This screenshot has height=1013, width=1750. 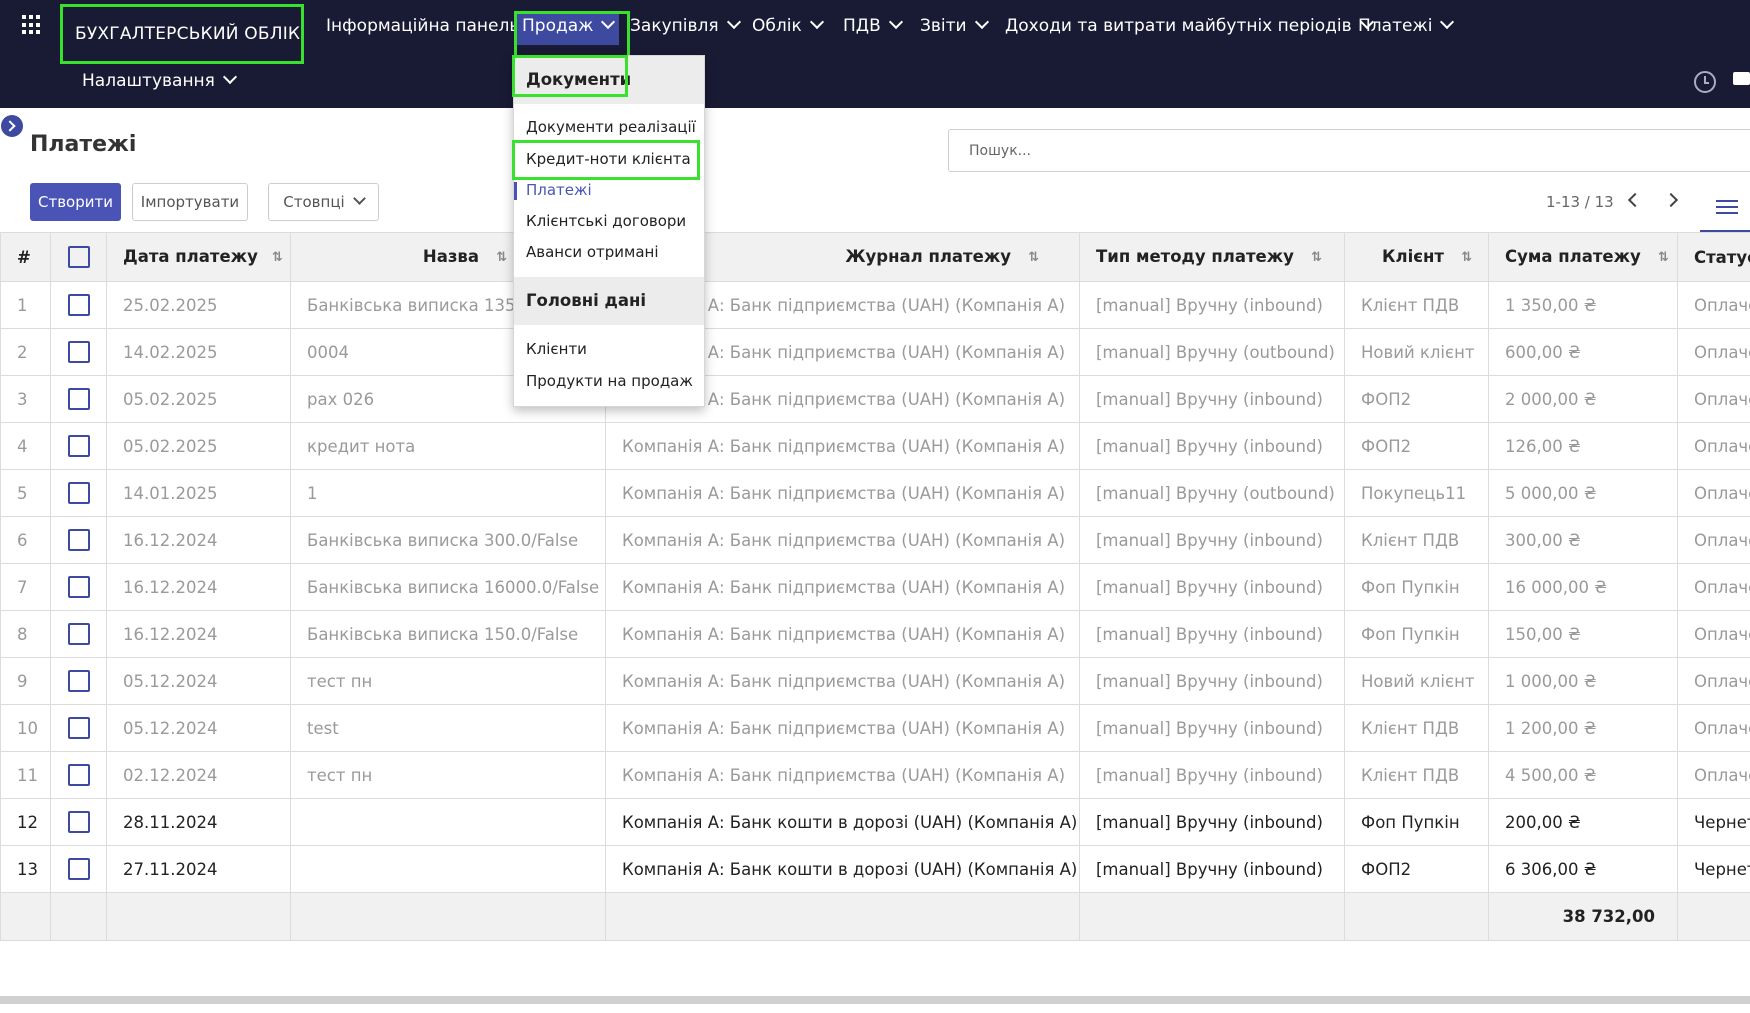 What do you see at coordinates (556, 349) in the screenshot?
I see `menu-item-clients: Клієнти` at bounding box center [556, 349].